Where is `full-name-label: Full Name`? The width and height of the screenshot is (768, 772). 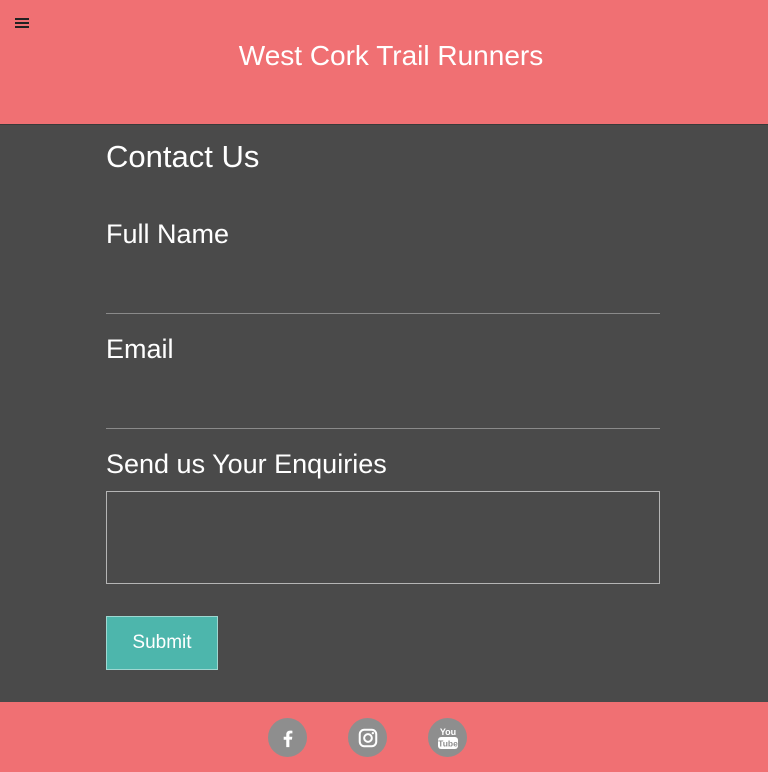
full-name-label: Full Name is located at coordinates (168, 234).